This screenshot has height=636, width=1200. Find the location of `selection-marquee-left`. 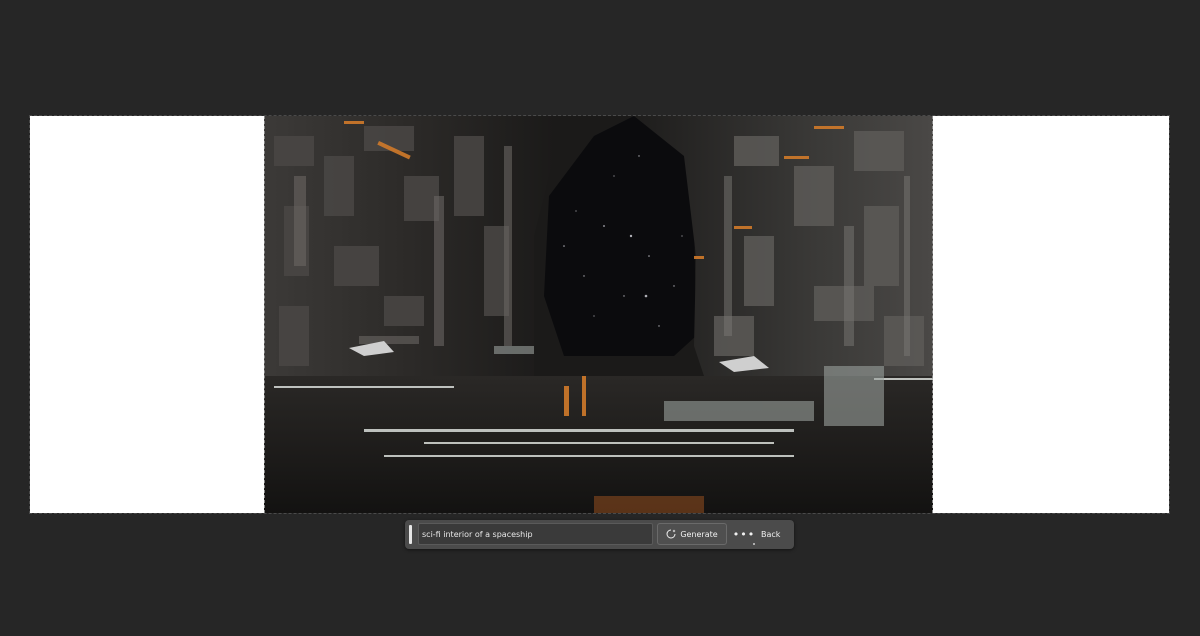

selection-marquee-left is located at coordinates (264, 314).